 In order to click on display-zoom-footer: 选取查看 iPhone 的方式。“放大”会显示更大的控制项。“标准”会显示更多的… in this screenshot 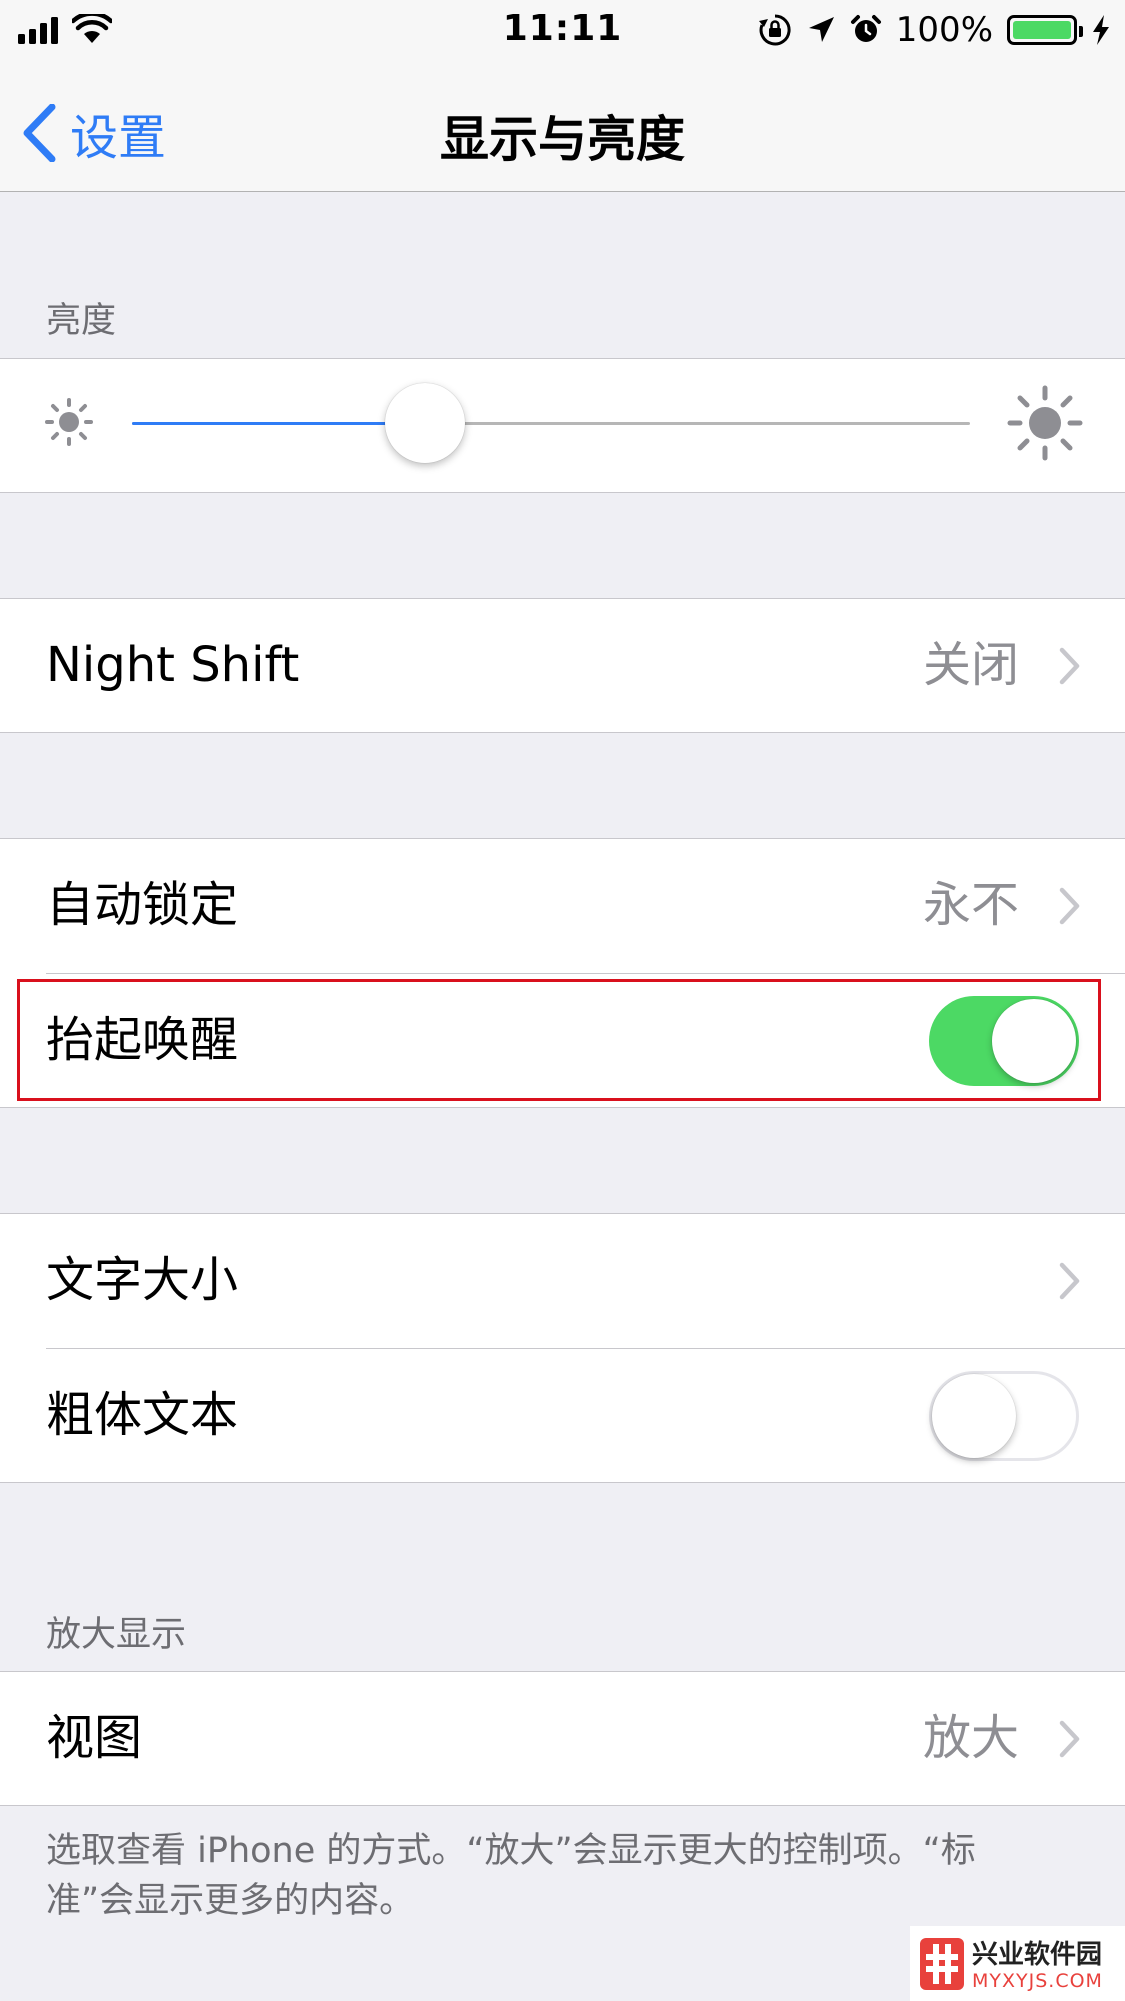, I will do `click(511, 1876)`.